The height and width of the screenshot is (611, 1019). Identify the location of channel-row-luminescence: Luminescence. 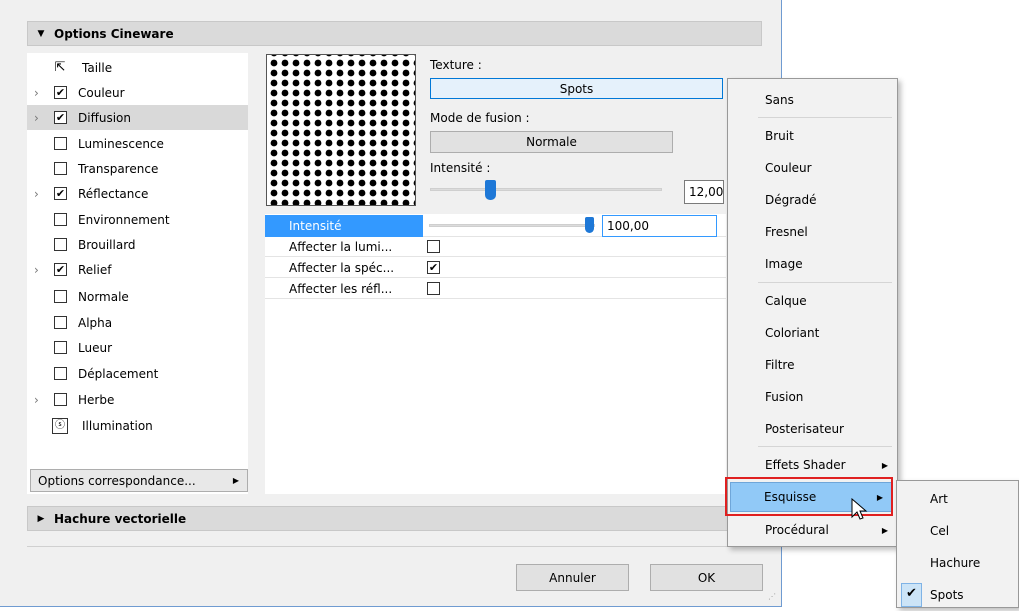
(137, 143).